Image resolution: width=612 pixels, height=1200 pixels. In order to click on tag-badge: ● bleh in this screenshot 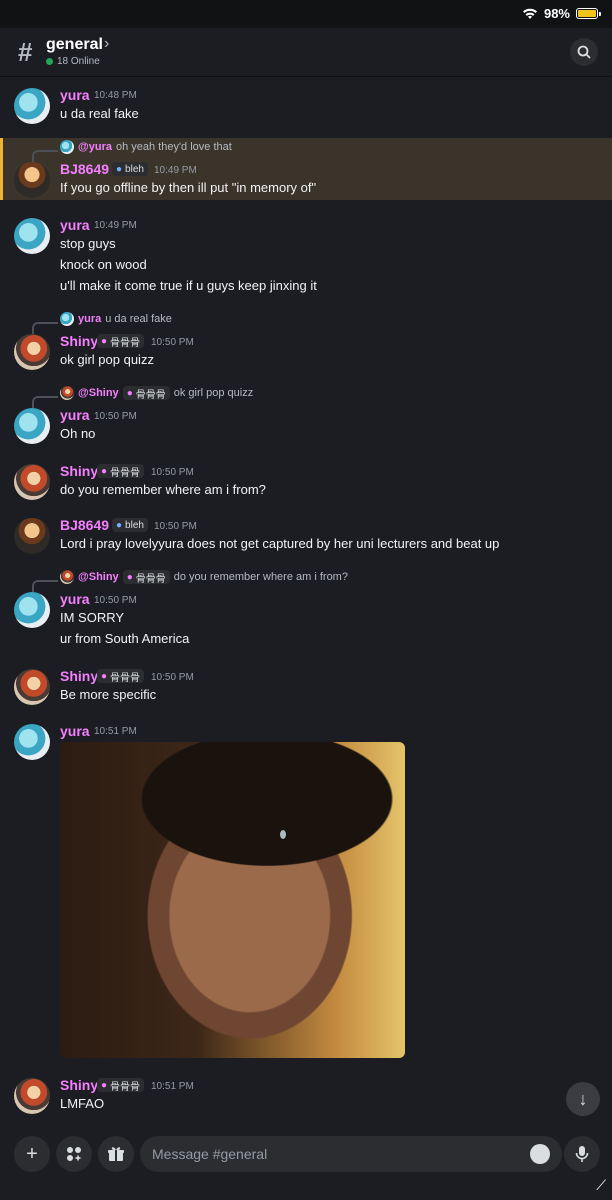, I will do `click(130, 169)`.